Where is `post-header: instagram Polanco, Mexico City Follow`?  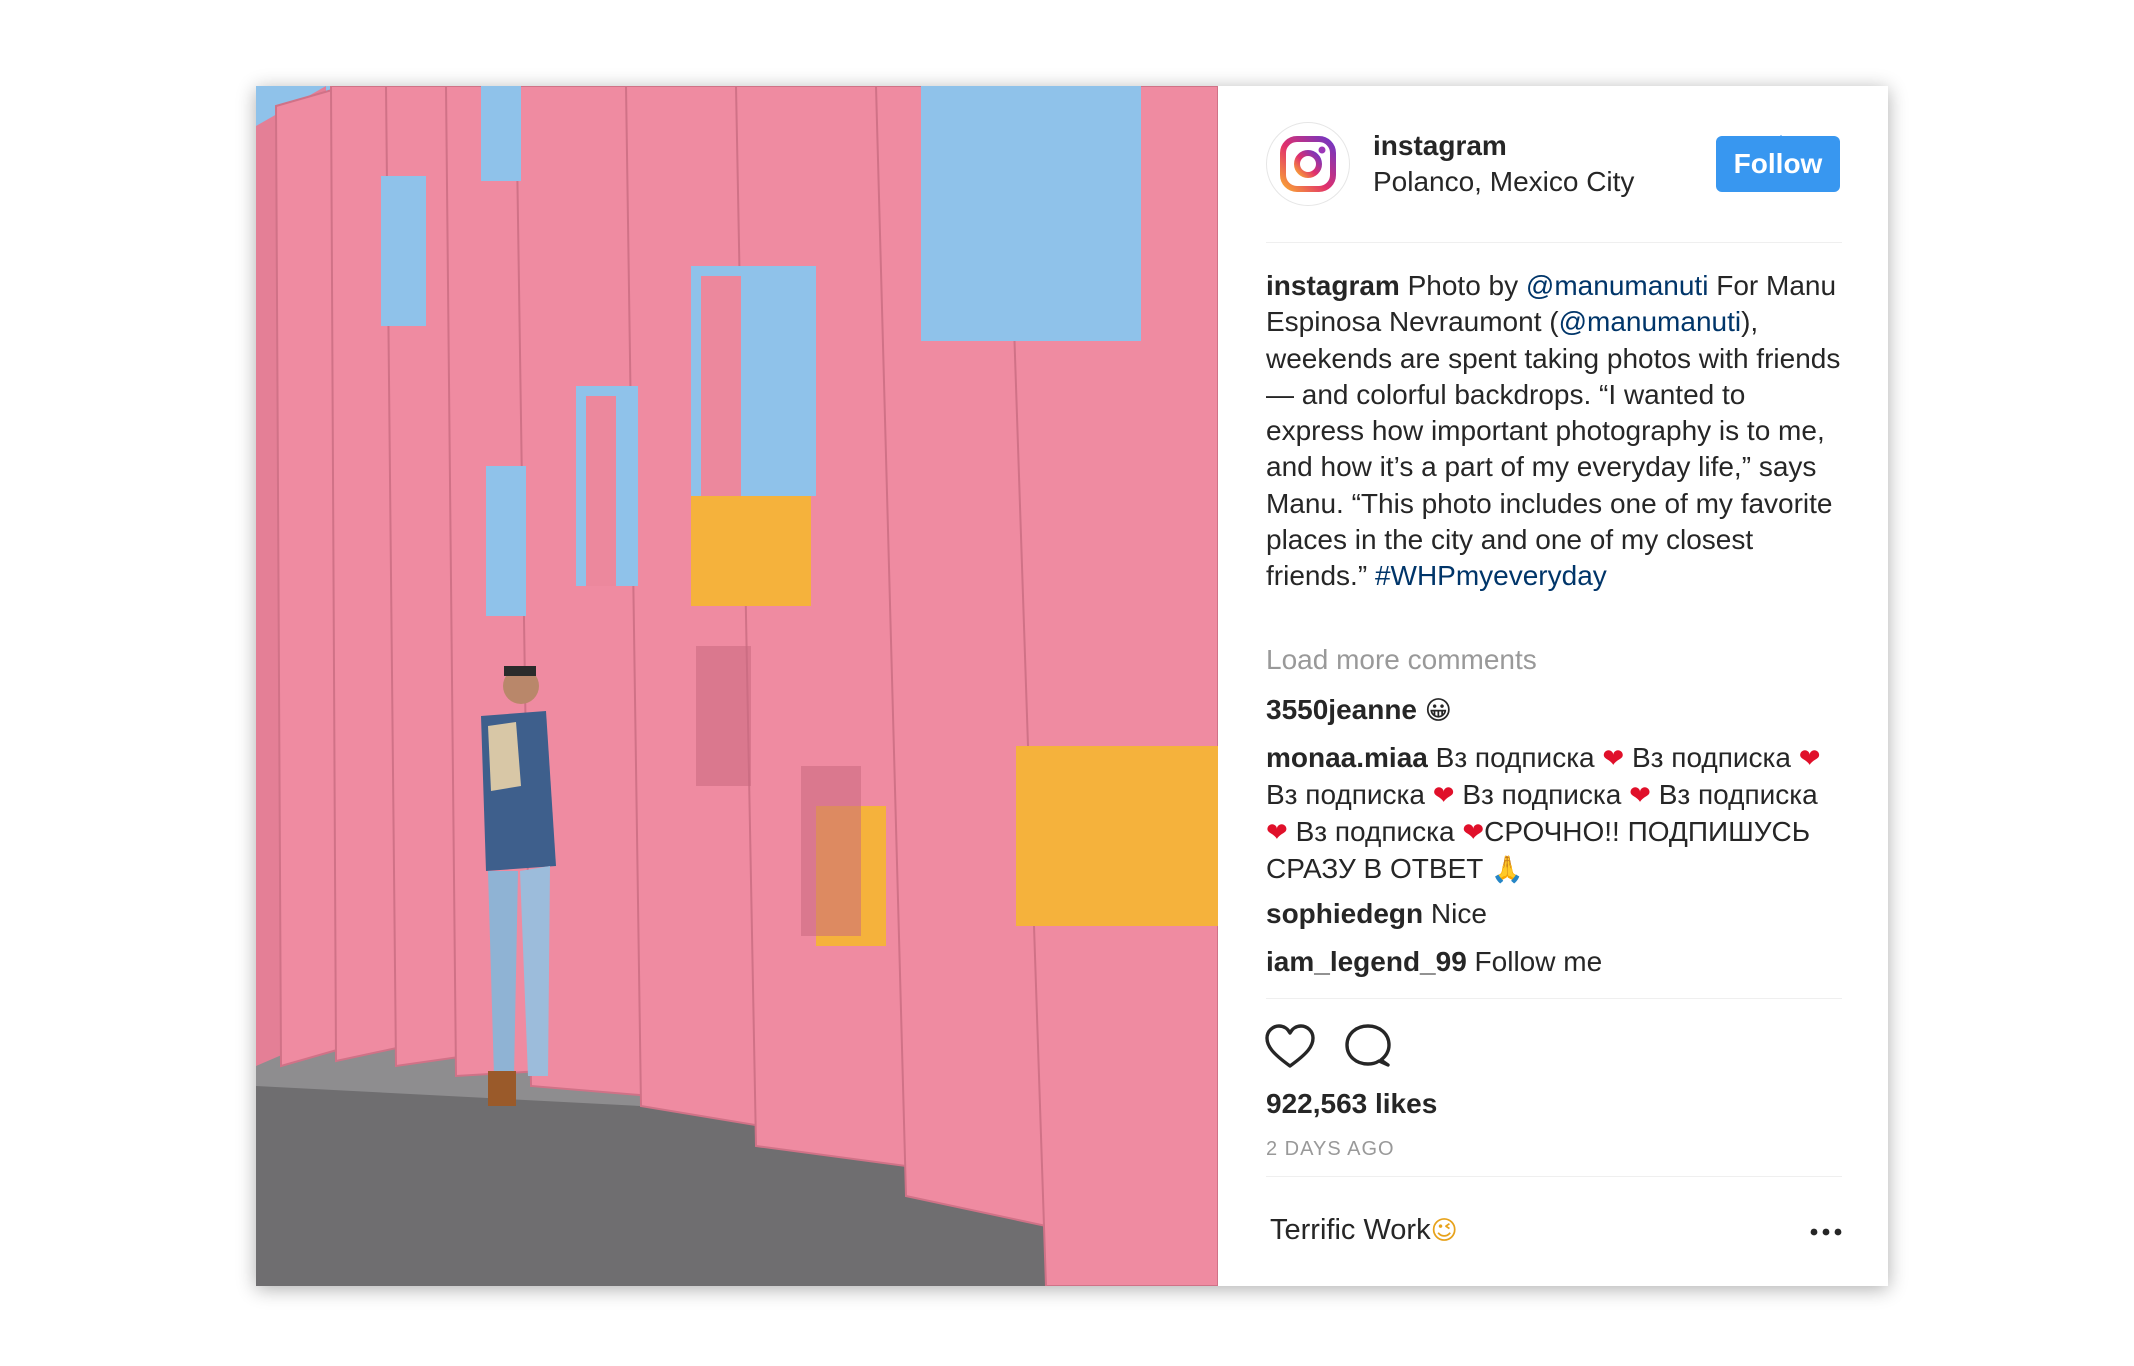
post-header: instagram Polanco, Mexico City Follow is located at coordinates (1553, 164).